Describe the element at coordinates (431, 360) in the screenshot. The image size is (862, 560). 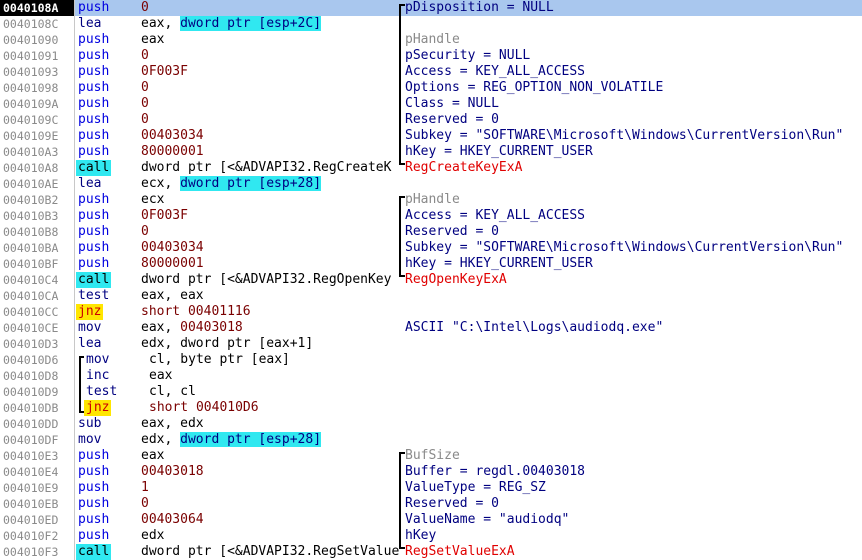
I see `instruction-row: 004010D6 mov cl, byte ptr [eax]` at that location.